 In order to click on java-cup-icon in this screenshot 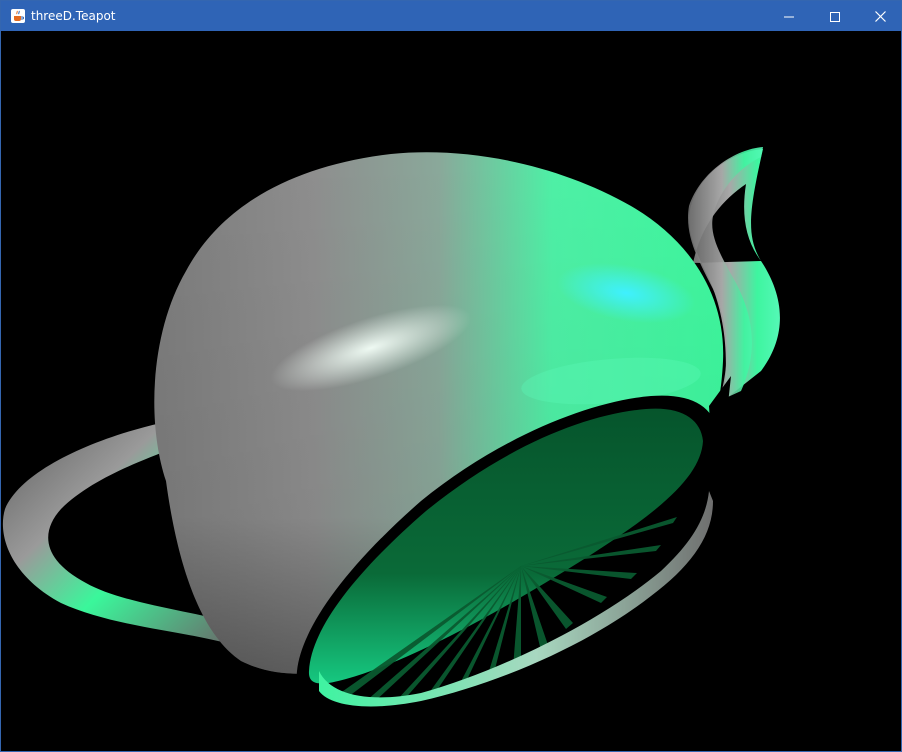, I will do `click(18, 16)`.